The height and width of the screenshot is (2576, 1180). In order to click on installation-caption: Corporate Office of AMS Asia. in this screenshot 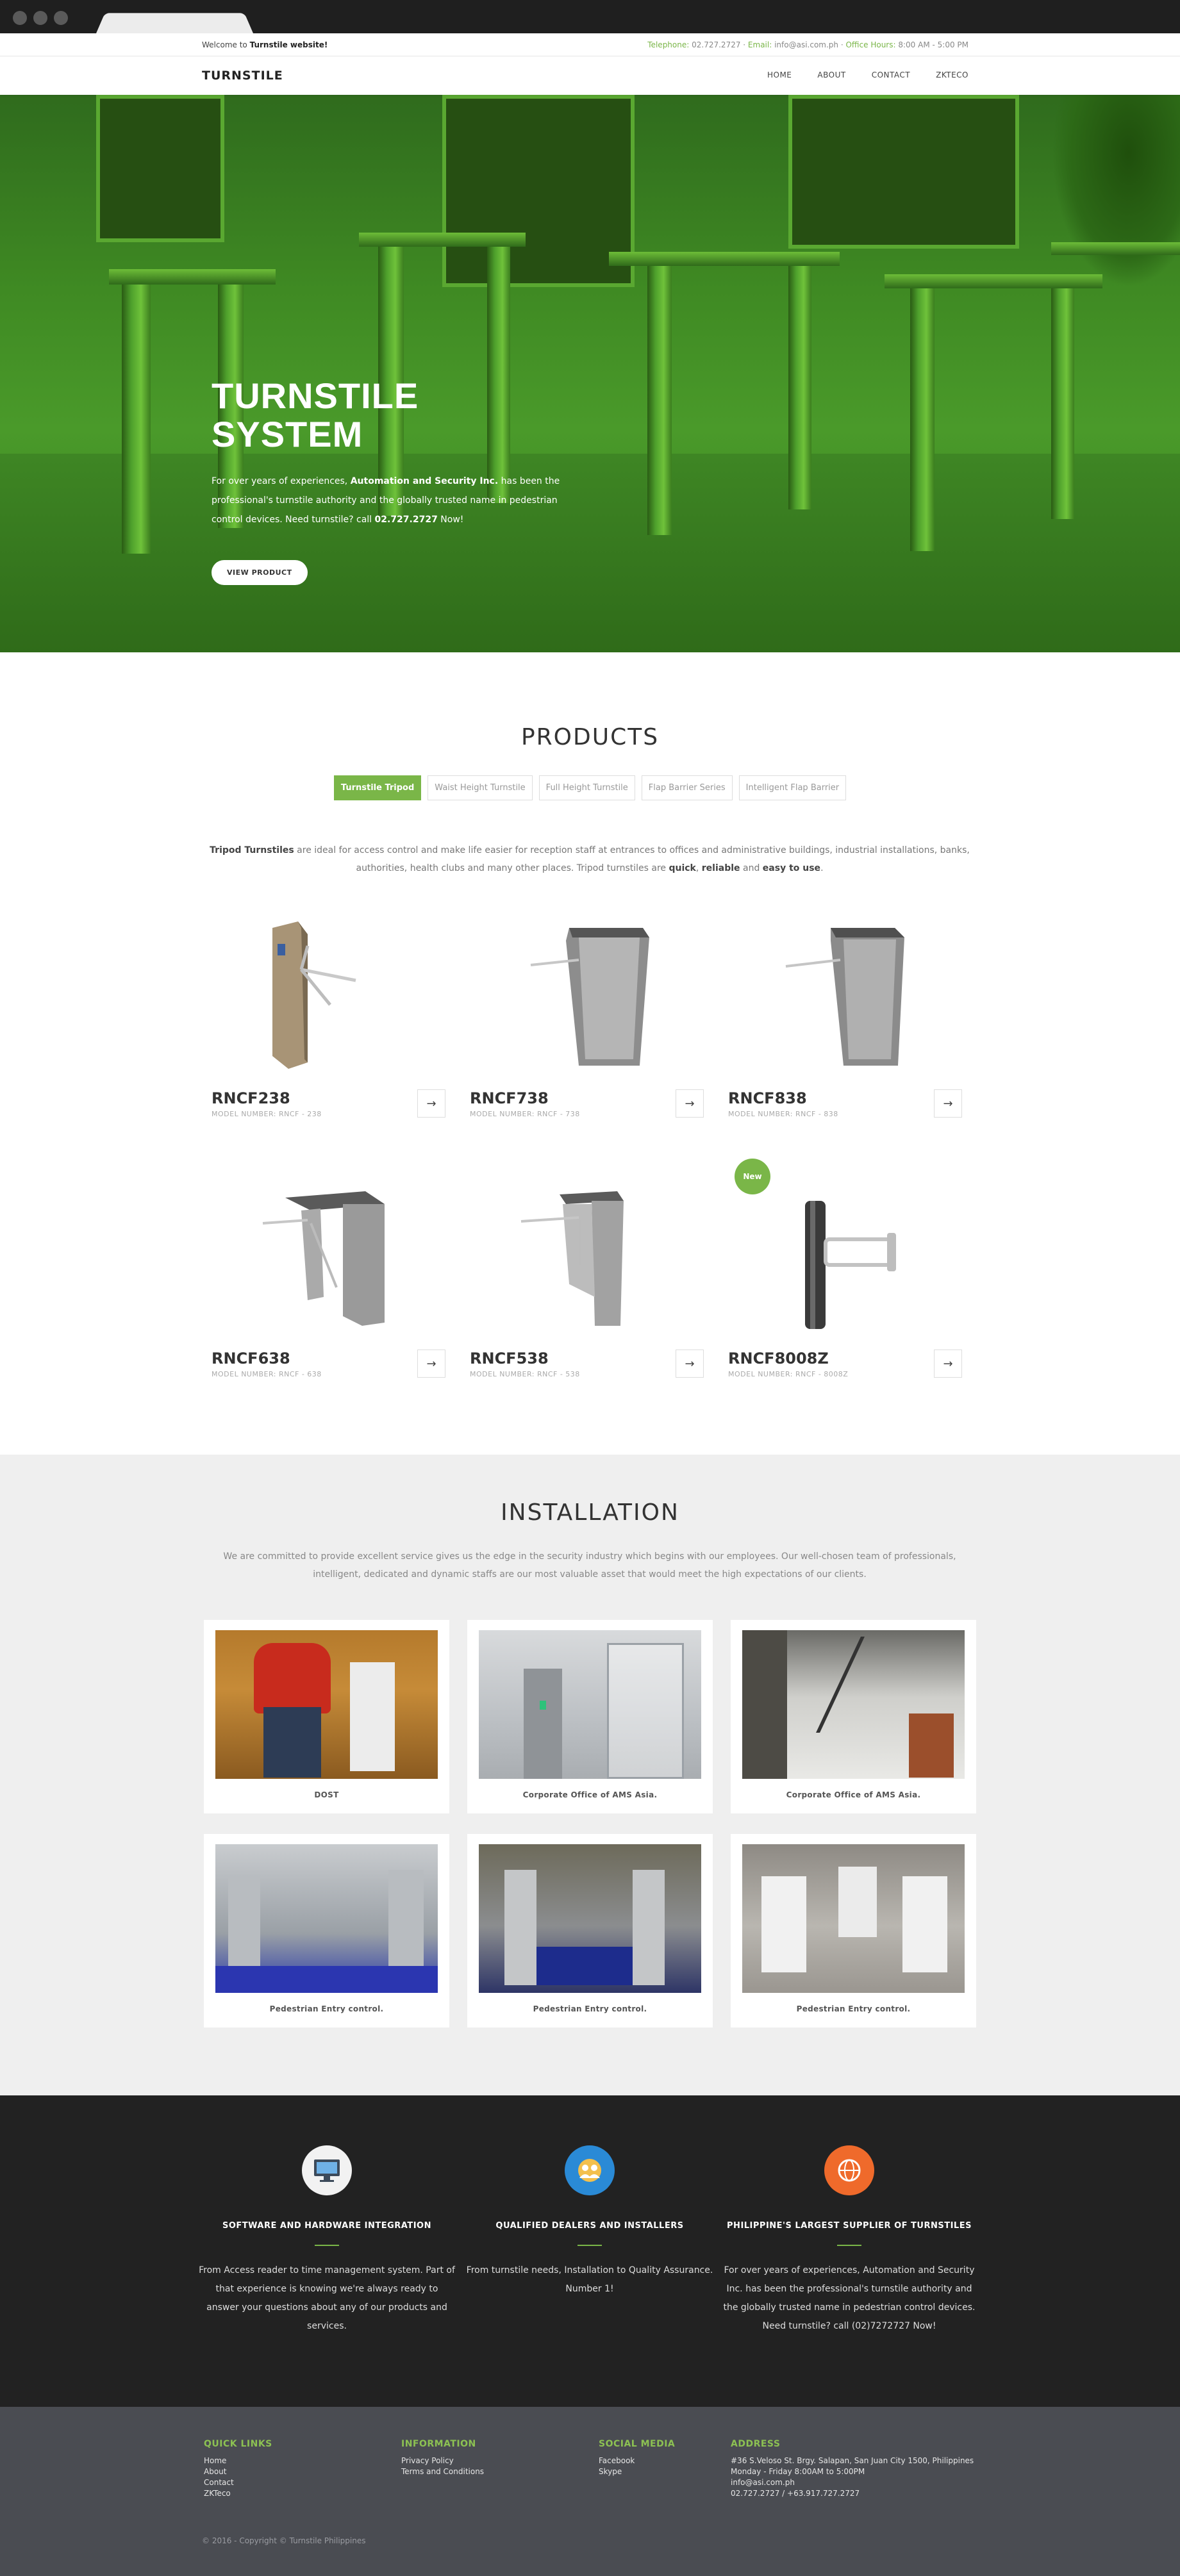, I will do `click(590, 1794)`.